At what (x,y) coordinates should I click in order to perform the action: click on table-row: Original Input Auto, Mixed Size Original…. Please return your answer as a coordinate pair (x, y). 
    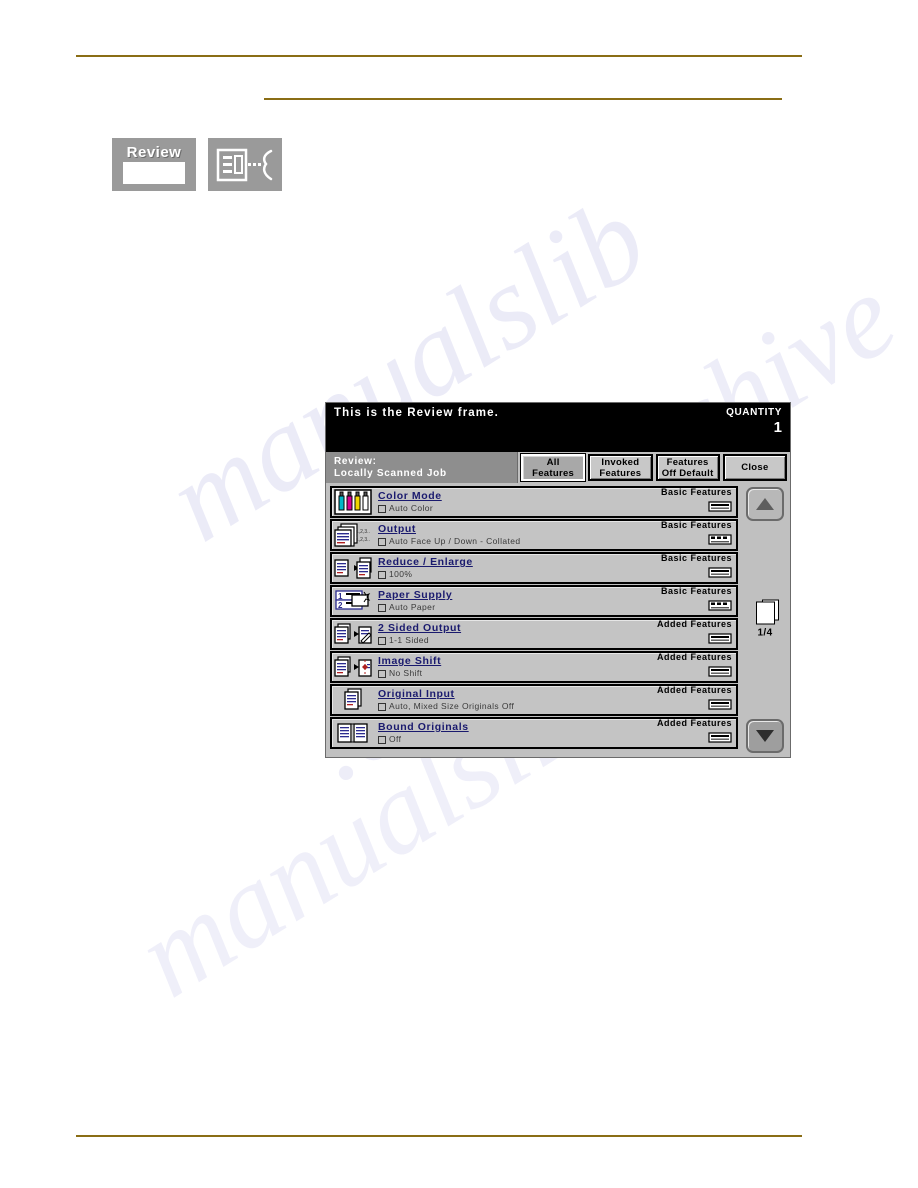
    Looking at the image, I should click on (534, 700).